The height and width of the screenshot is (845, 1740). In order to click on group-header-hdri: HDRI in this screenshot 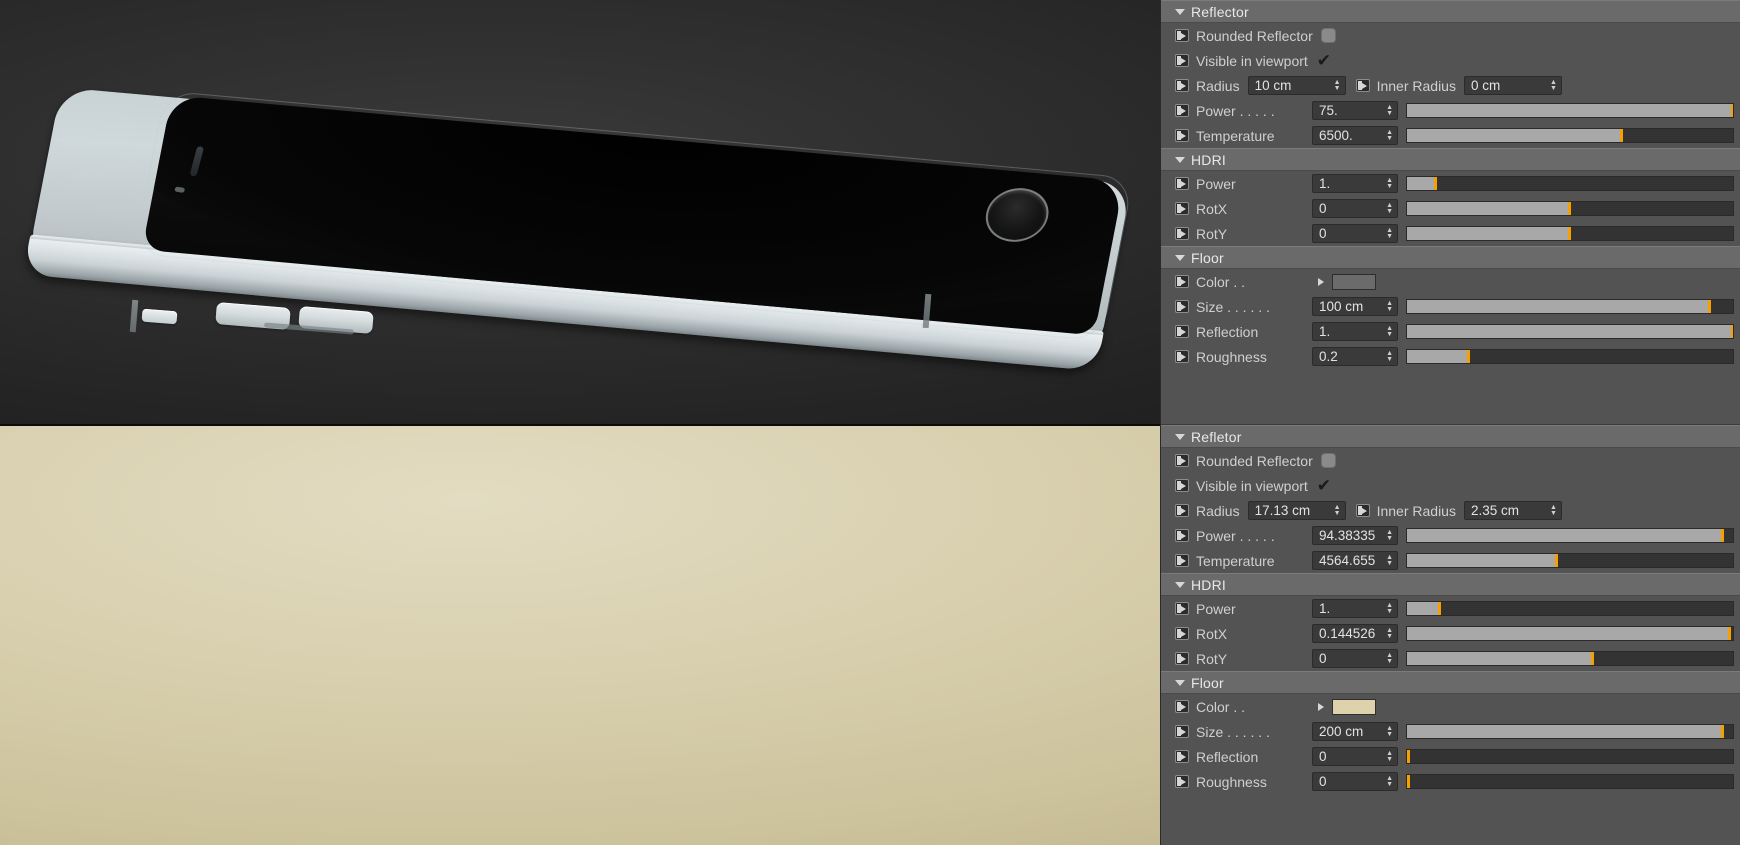, I will do `click(1450, 159)`.